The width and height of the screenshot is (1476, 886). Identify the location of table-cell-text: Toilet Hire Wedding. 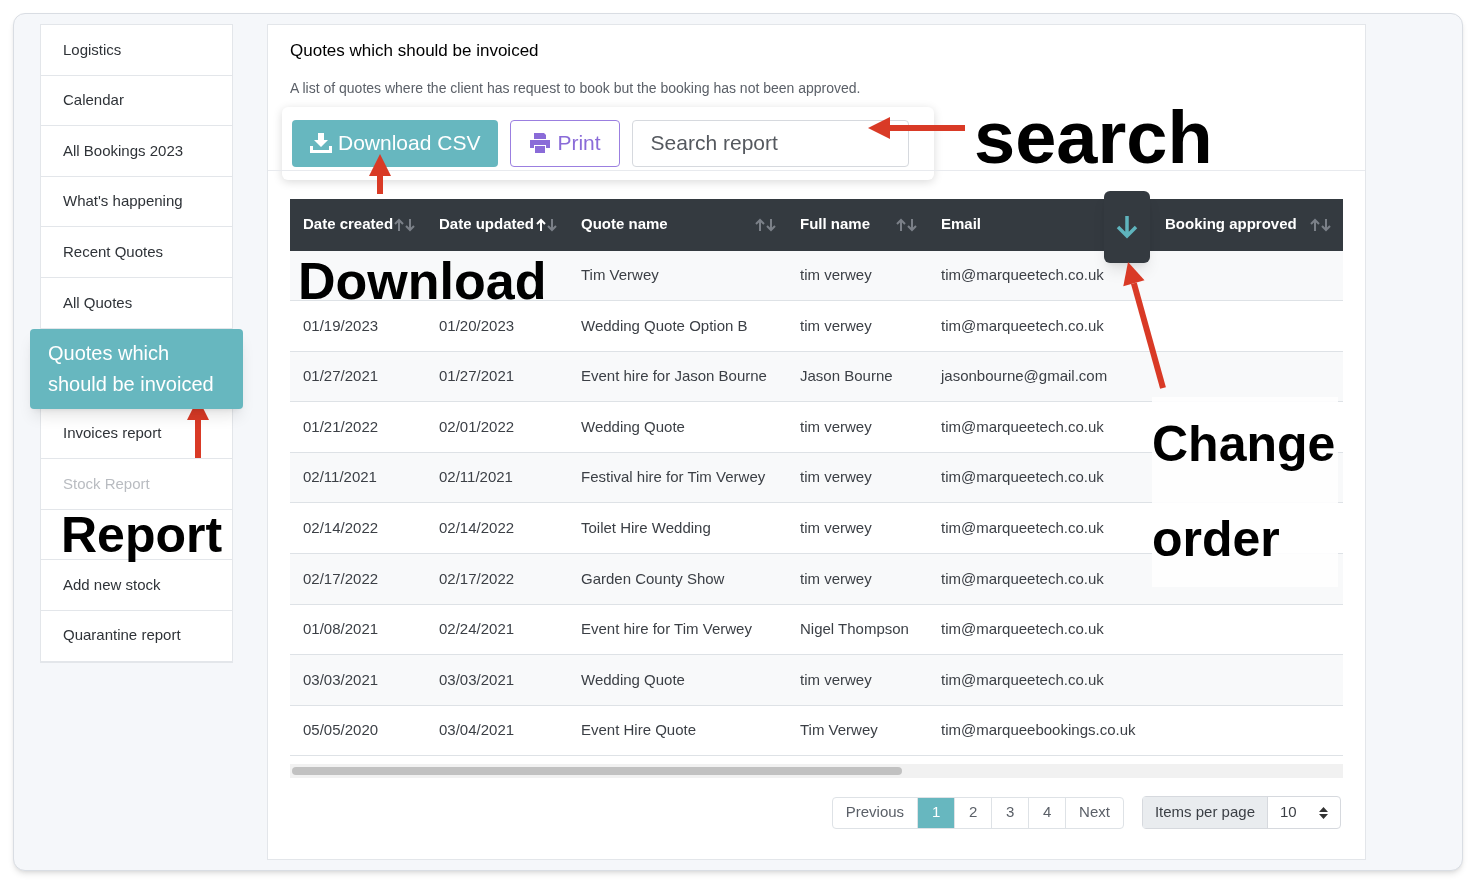
(646, 528).